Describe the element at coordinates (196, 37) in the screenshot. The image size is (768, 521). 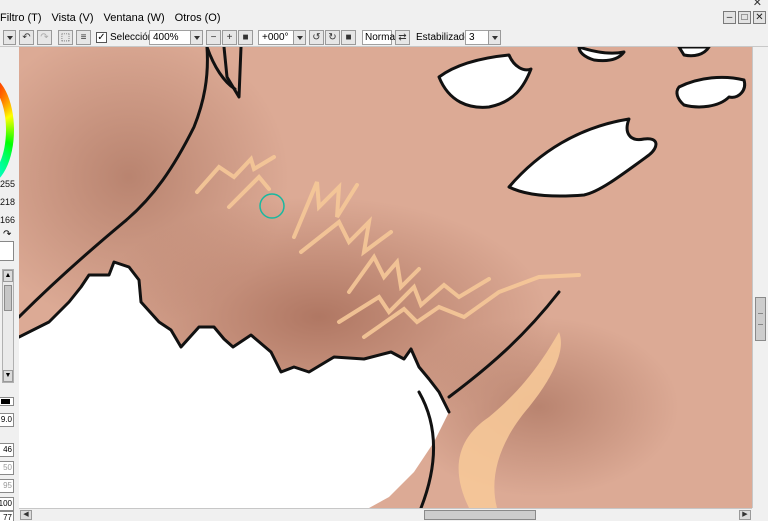
I see `zoom-dropdown-button` at that location.